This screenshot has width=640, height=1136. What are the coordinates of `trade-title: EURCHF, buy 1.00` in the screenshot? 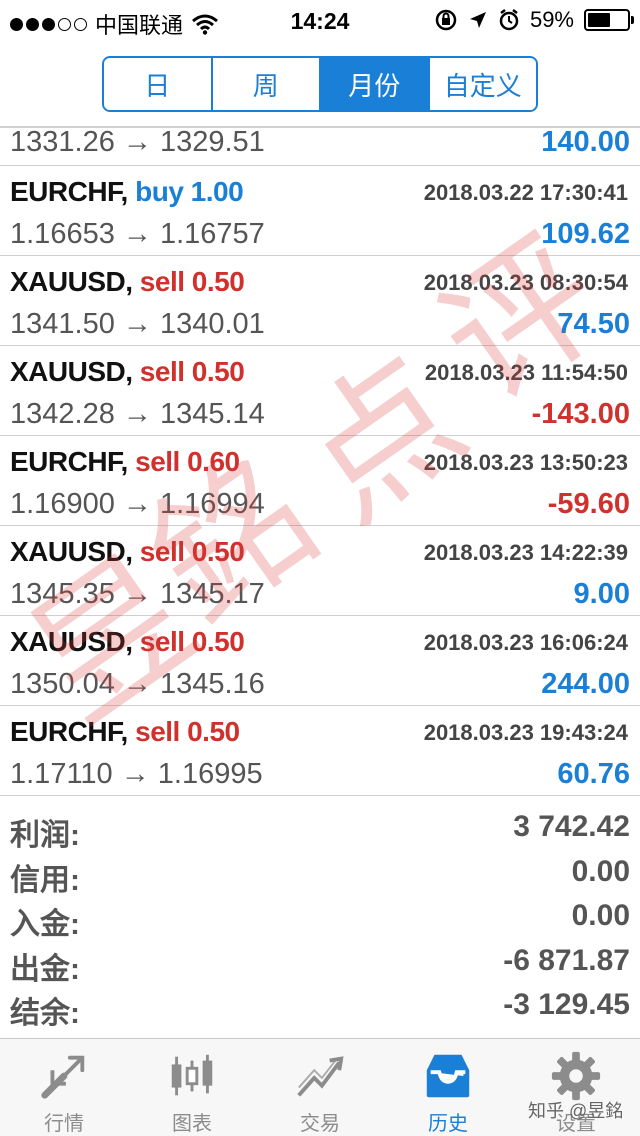 It's located at (127, 192).